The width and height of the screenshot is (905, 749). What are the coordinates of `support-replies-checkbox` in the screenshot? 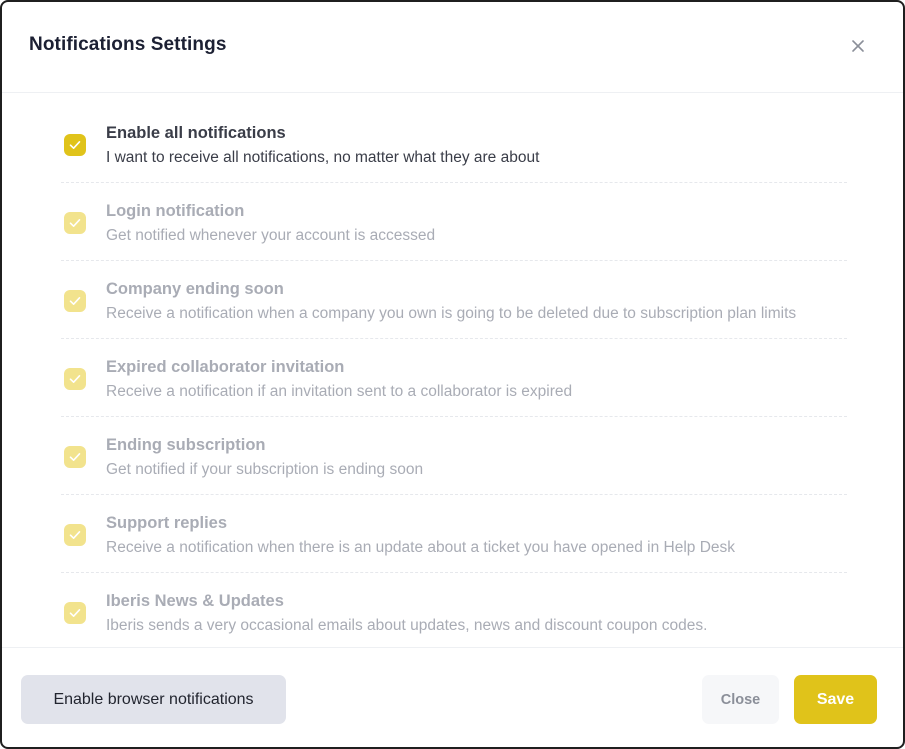 It's located at (75, 535).